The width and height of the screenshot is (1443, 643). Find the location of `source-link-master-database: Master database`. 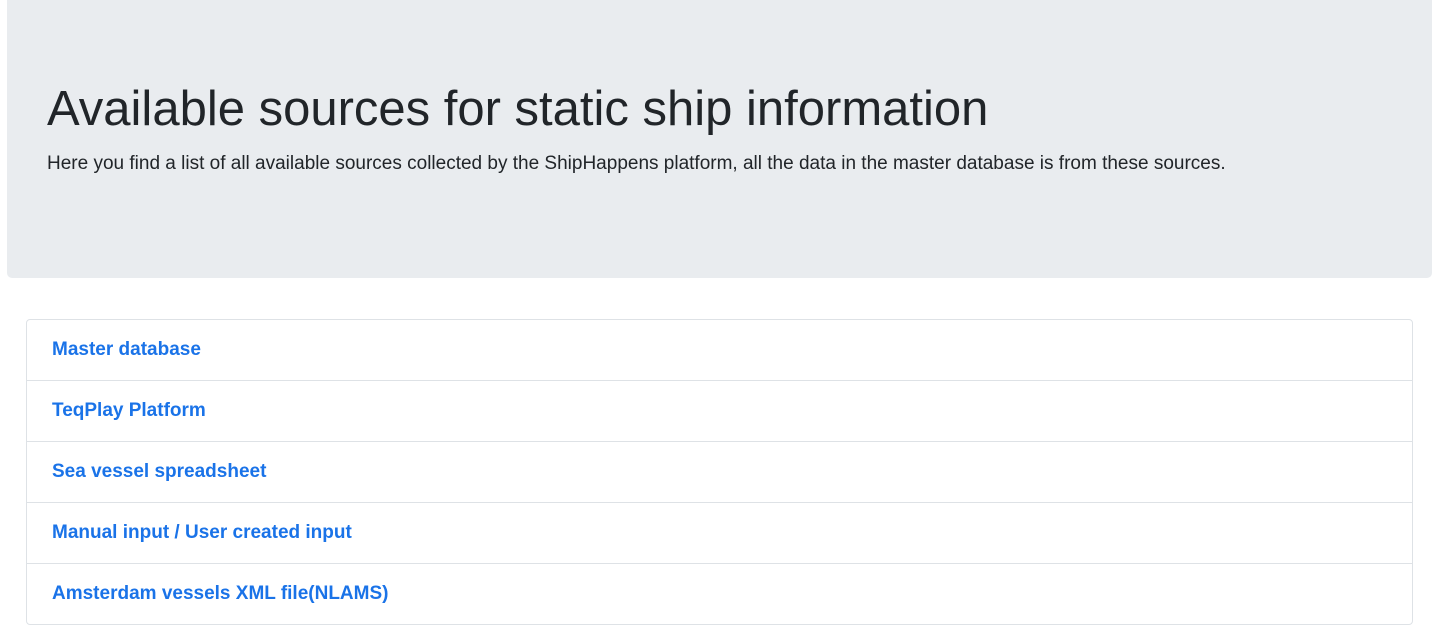

source-link-master-database: Master database is located at coordinates (126, 350).